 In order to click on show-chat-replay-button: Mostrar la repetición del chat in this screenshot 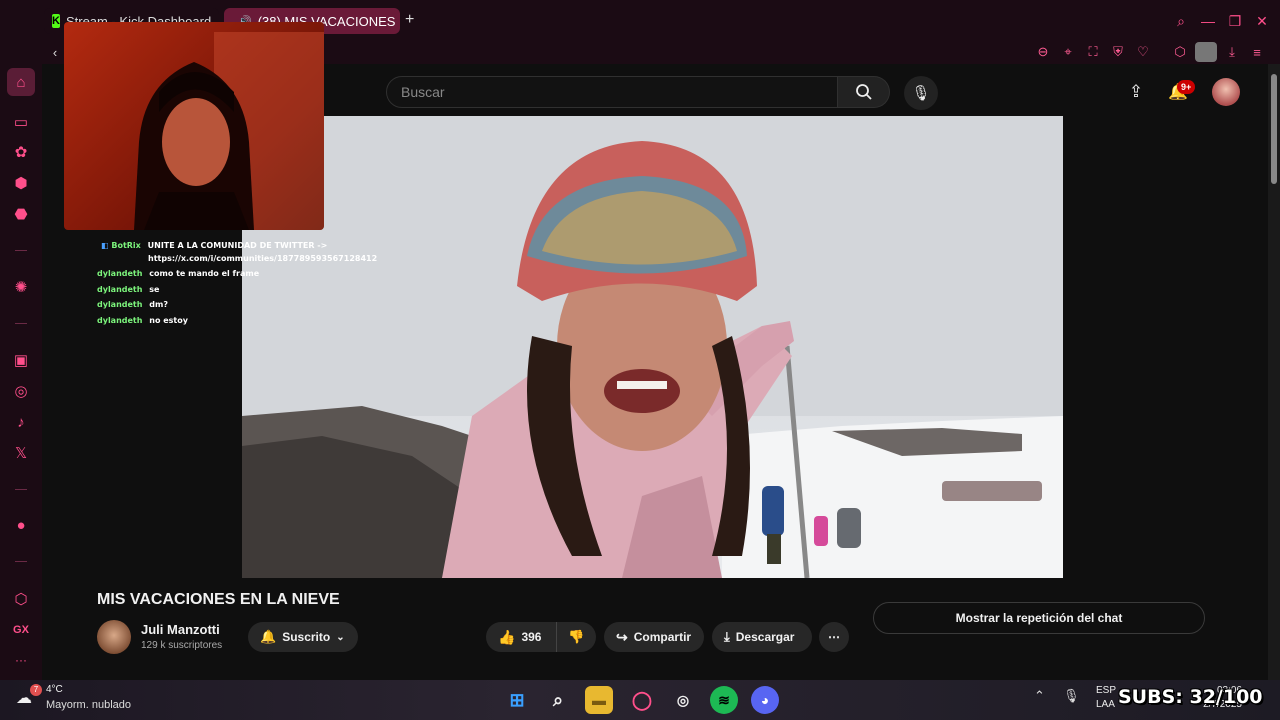, I will do `click(1039, 618)`.